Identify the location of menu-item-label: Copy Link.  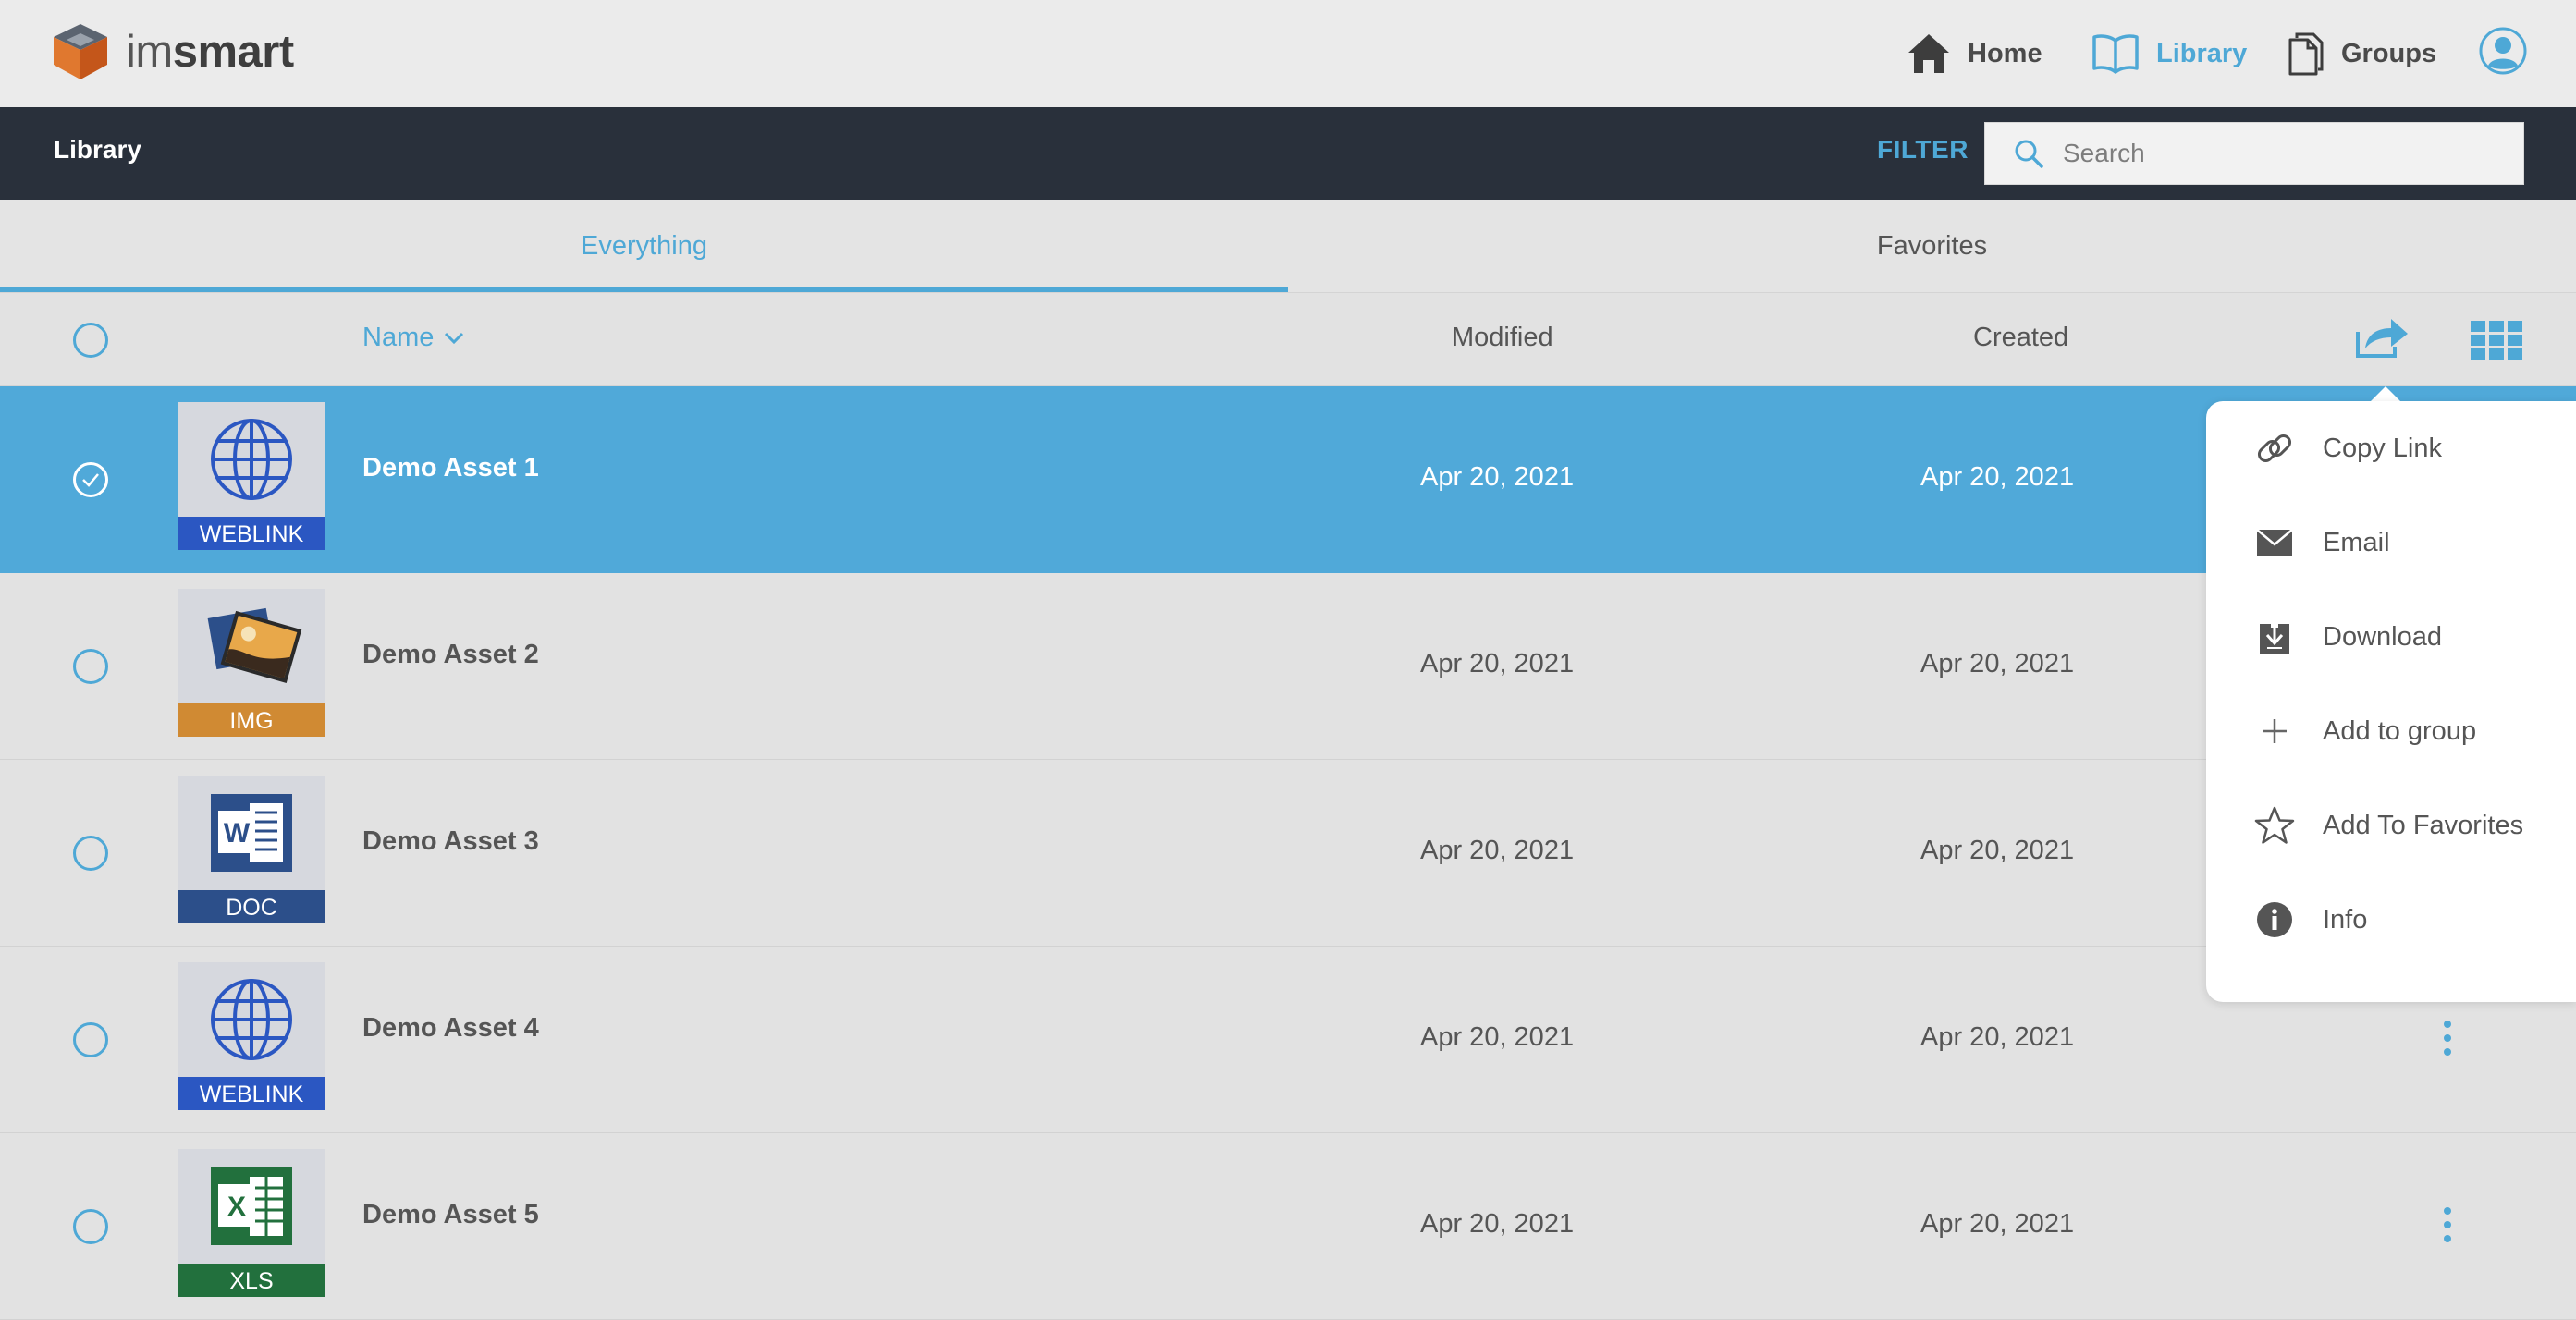
(2382, 448).